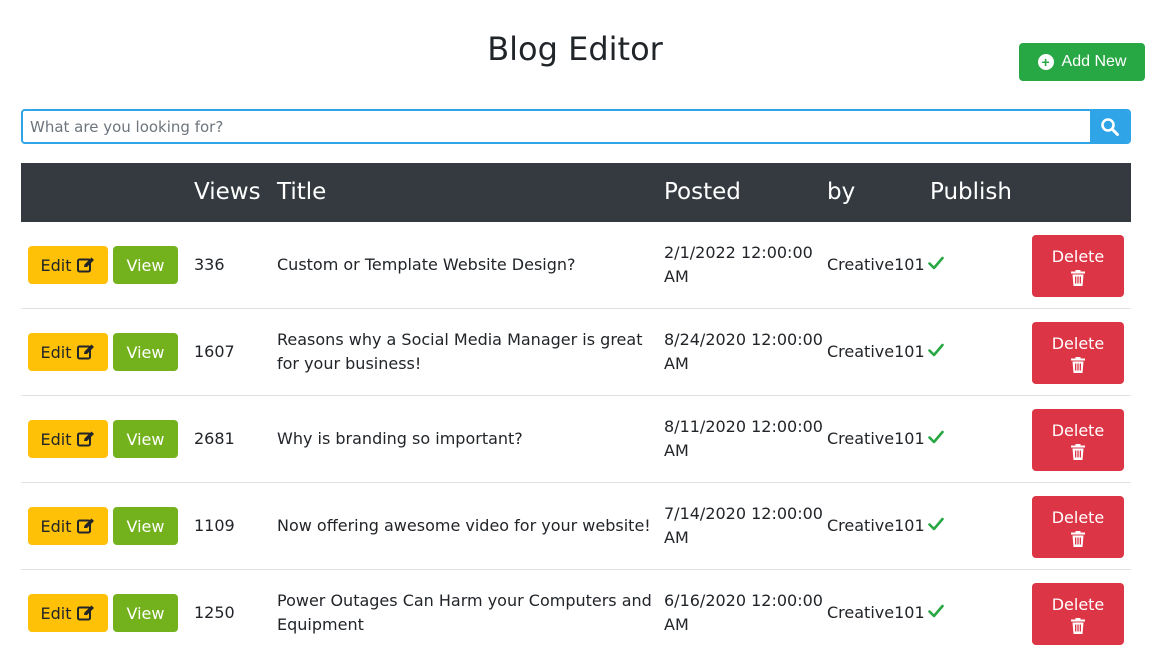 This screenshot has width=1175, height=655. Describe the element at coordinates (1094, 61) in the screenshot. I see `add-new-label: Add New` at that location.